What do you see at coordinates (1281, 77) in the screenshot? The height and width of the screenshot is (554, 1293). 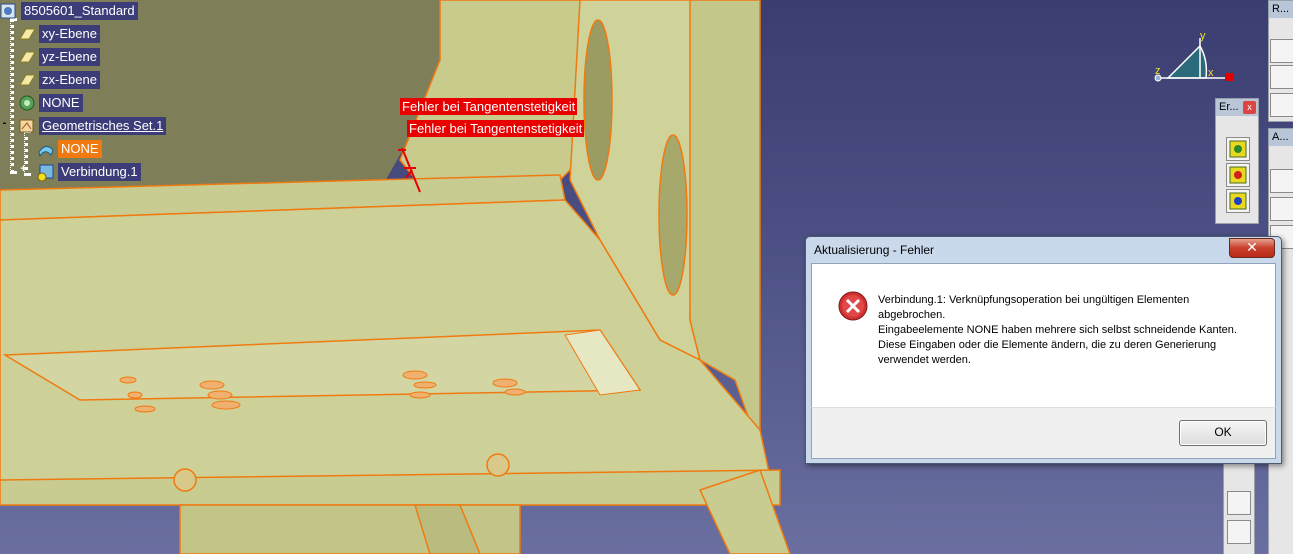 I see `spline-tool-icon` at bounding box center [1281, 77].